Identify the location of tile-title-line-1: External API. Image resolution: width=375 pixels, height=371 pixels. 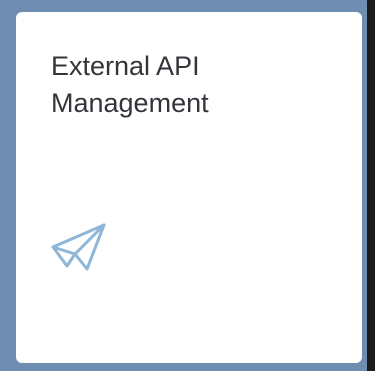
(125, 66).